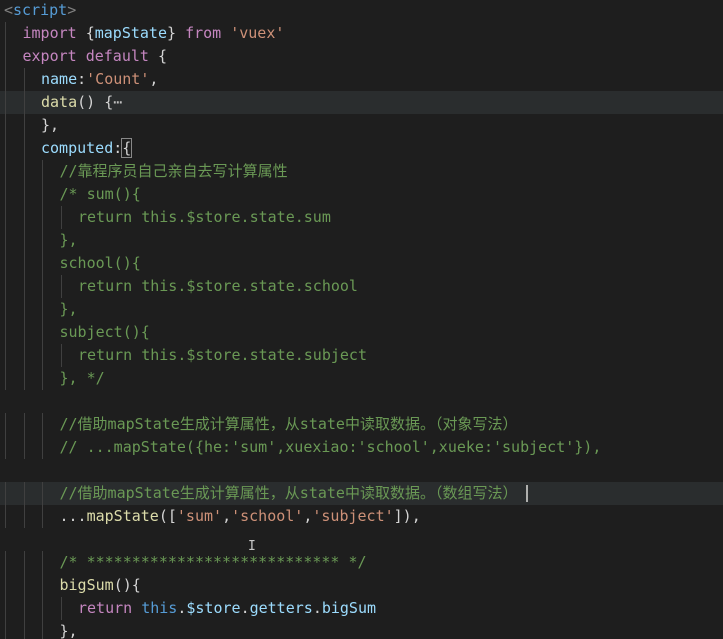 The height and width of the screenshot is (639, 723). I want to click on code-line: return this.$store.state.school, so click(361, 286).